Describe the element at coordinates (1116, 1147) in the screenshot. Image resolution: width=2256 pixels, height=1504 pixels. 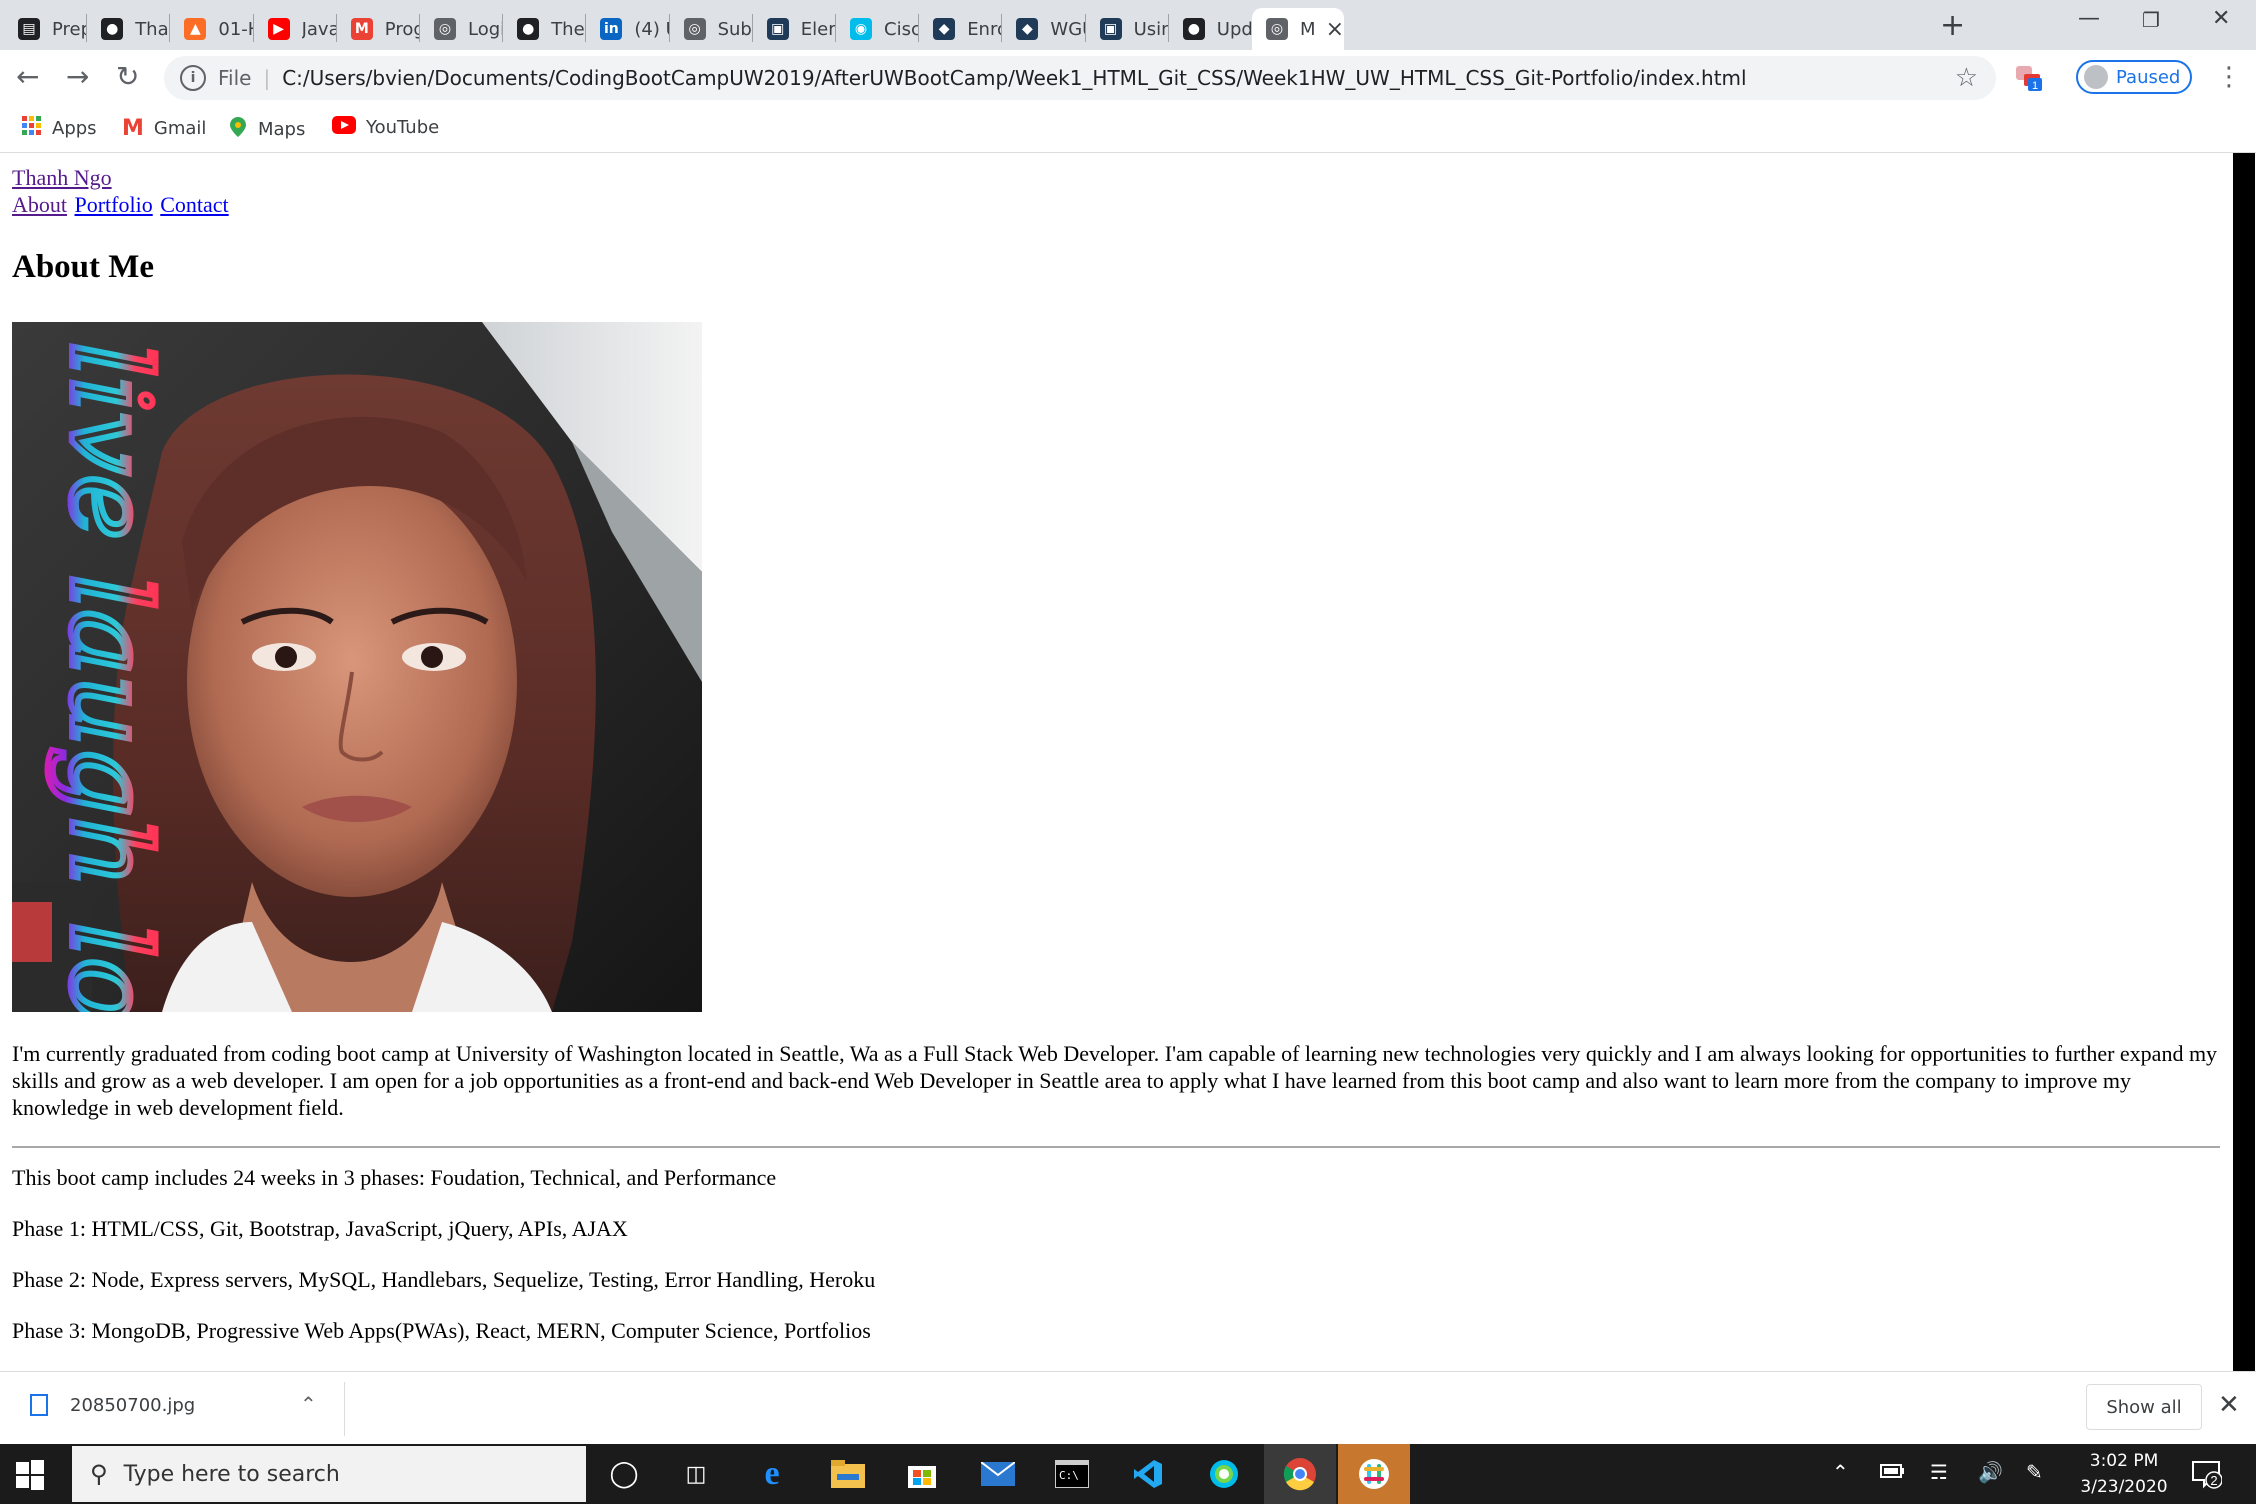
I see `section-divider` at that location.